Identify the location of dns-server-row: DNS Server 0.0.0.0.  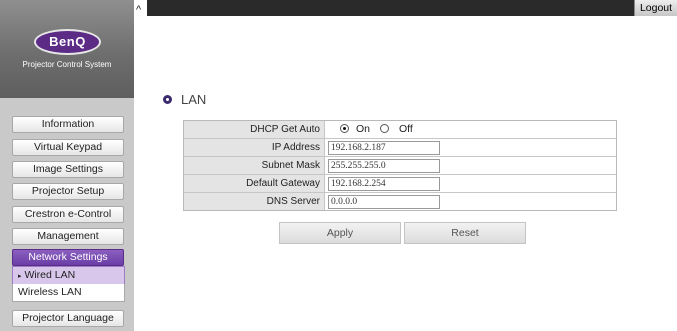
(400, 201).